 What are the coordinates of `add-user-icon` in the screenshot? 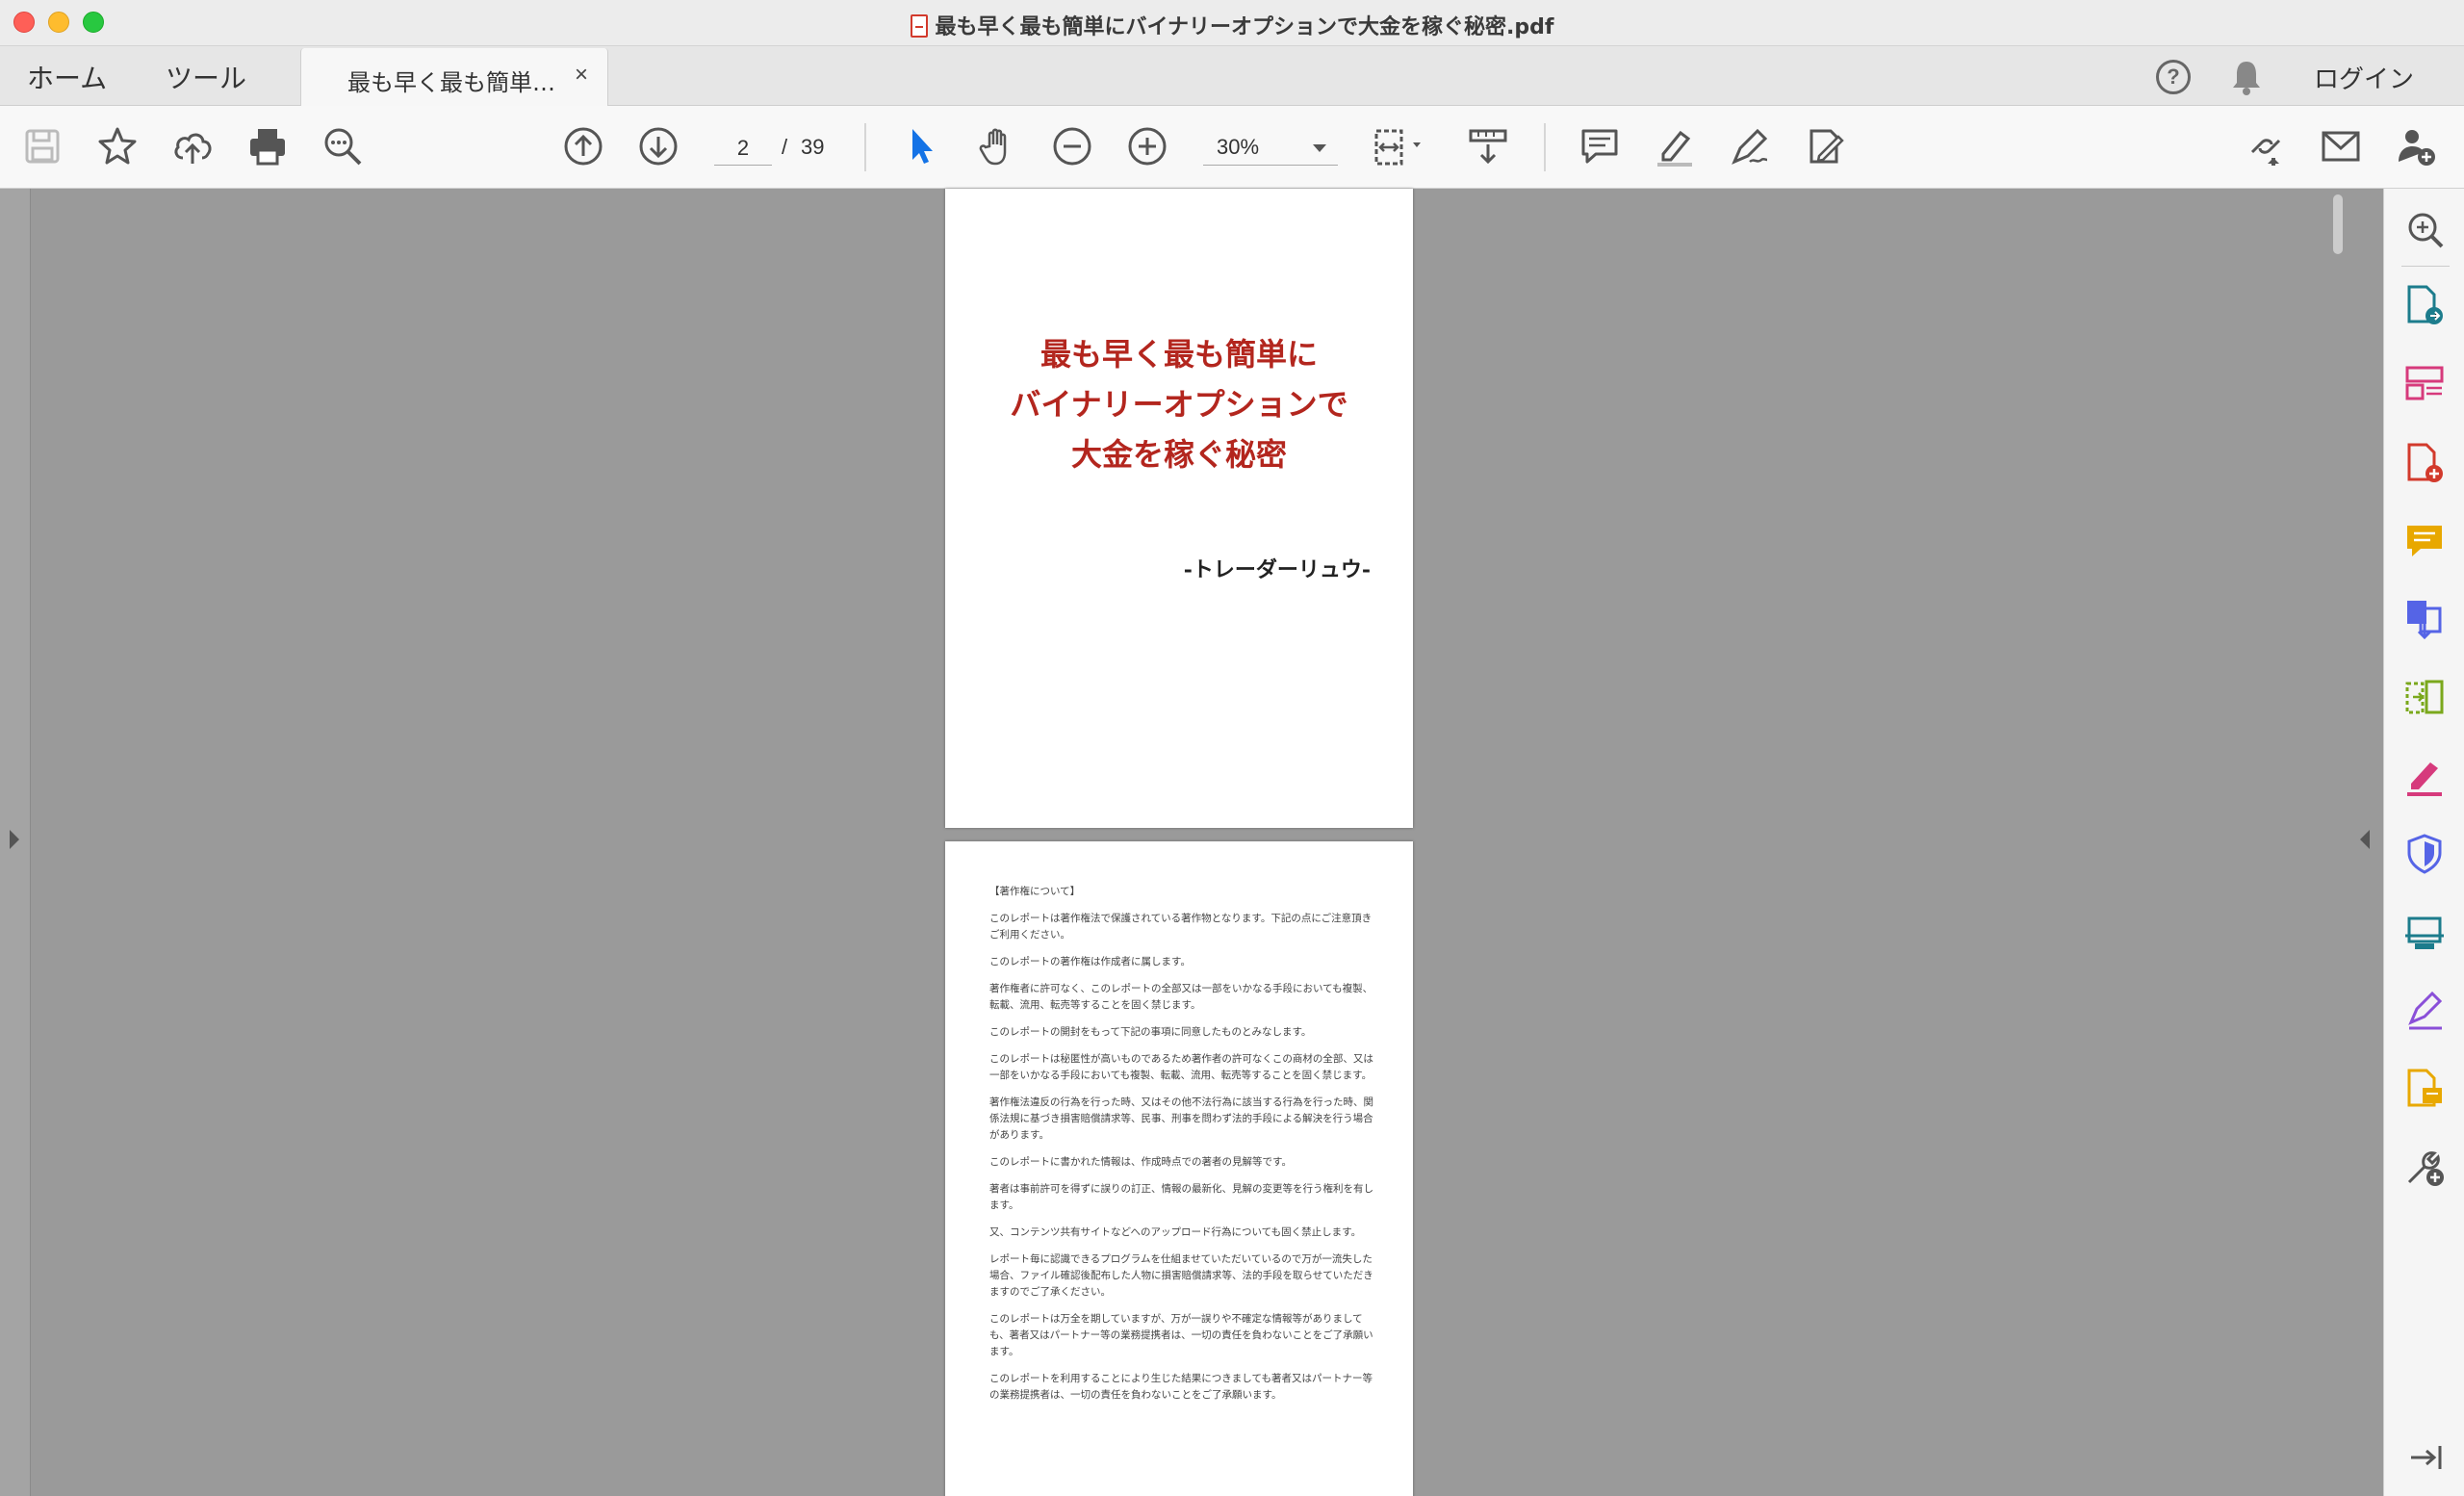 It's located at (2416, 146).